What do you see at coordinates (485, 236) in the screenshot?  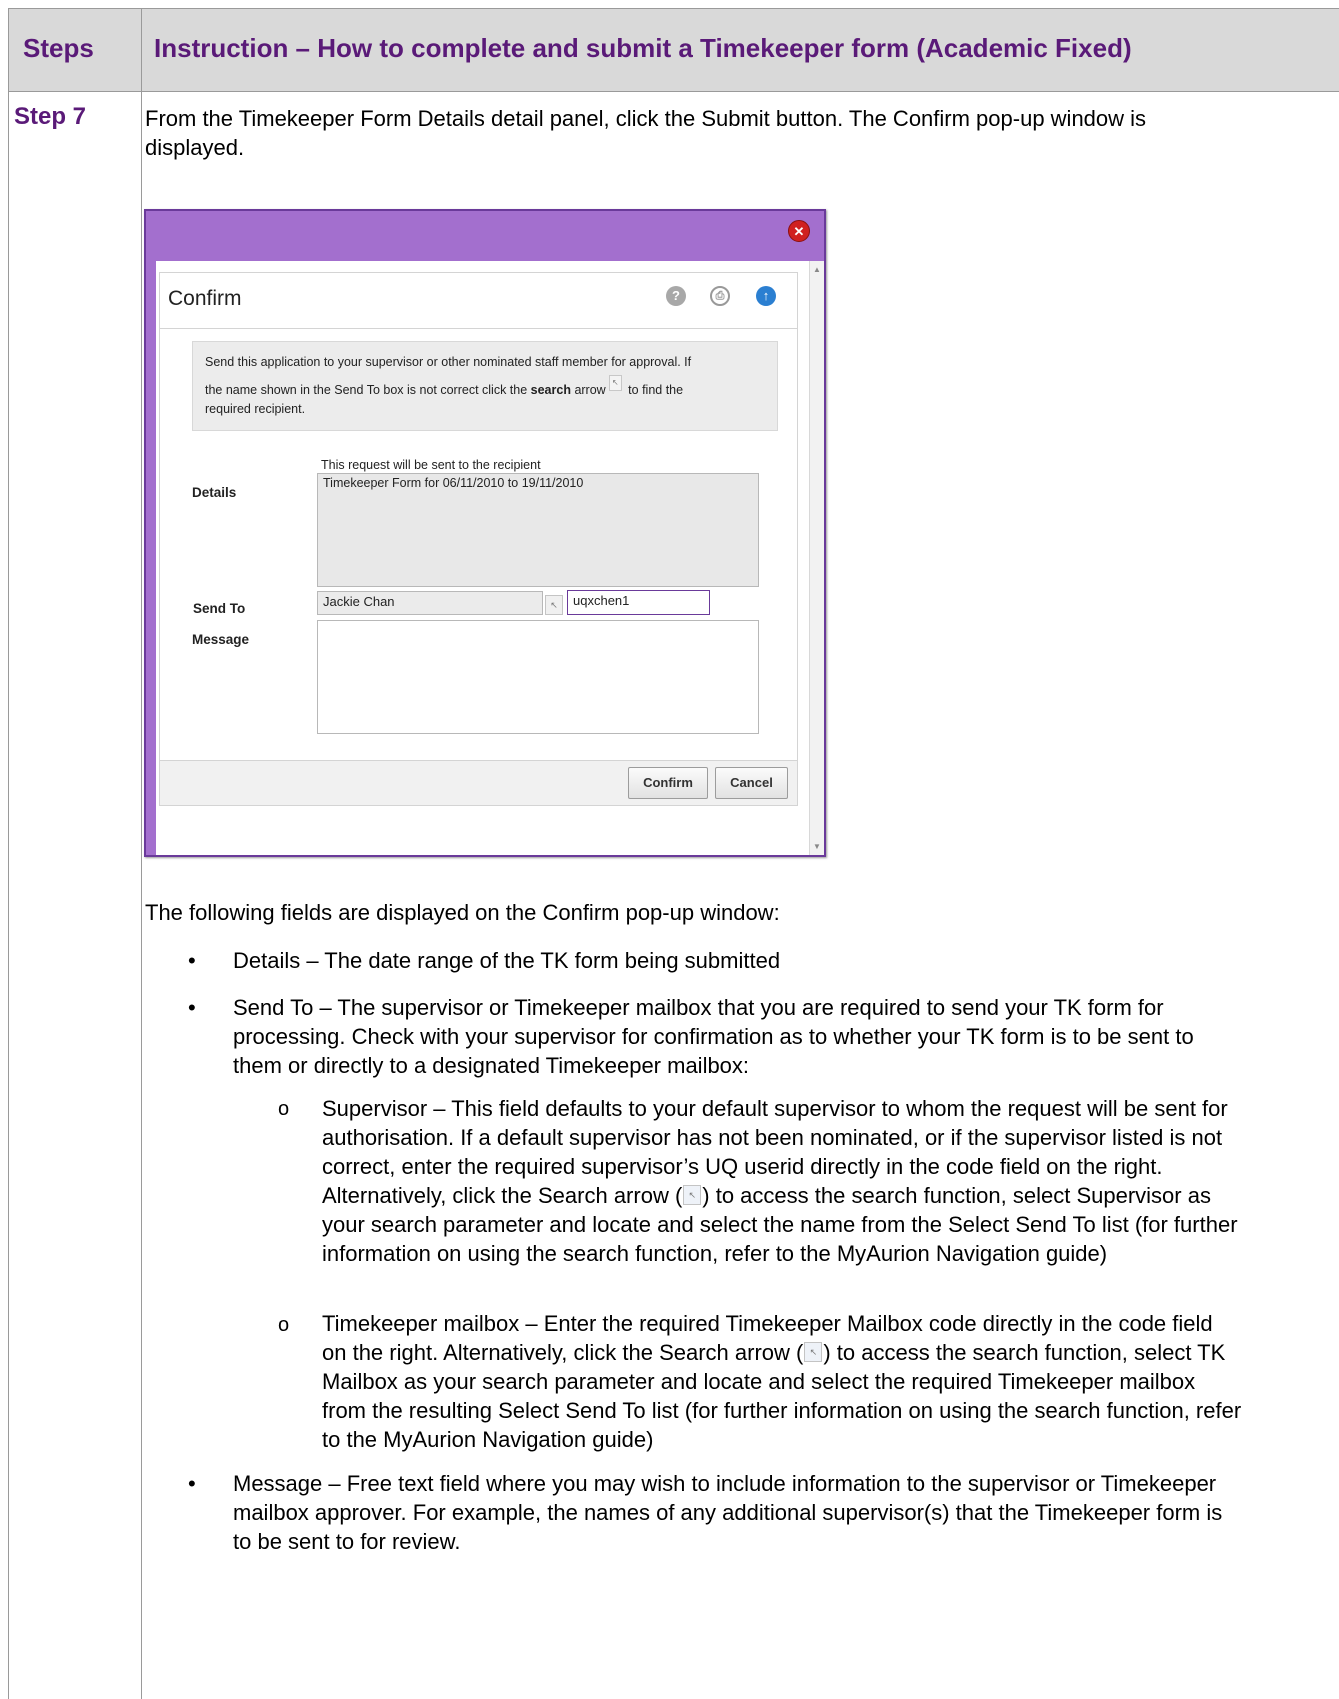 I see `dialog-titlebar: ✕` at bounding box center [485, 236].